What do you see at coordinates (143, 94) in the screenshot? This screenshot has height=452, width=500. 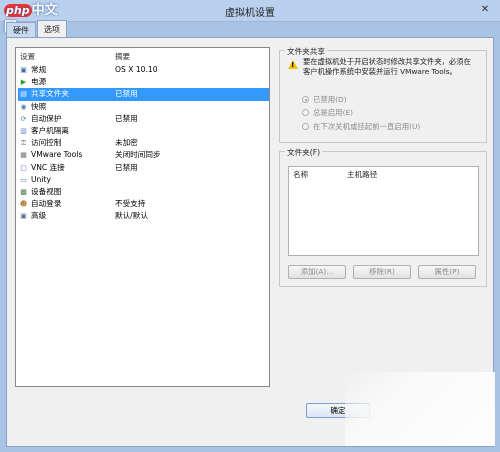 I see `settings-row: ▤ 共享文件夹 已禁用` at bounding box center [143, 94].